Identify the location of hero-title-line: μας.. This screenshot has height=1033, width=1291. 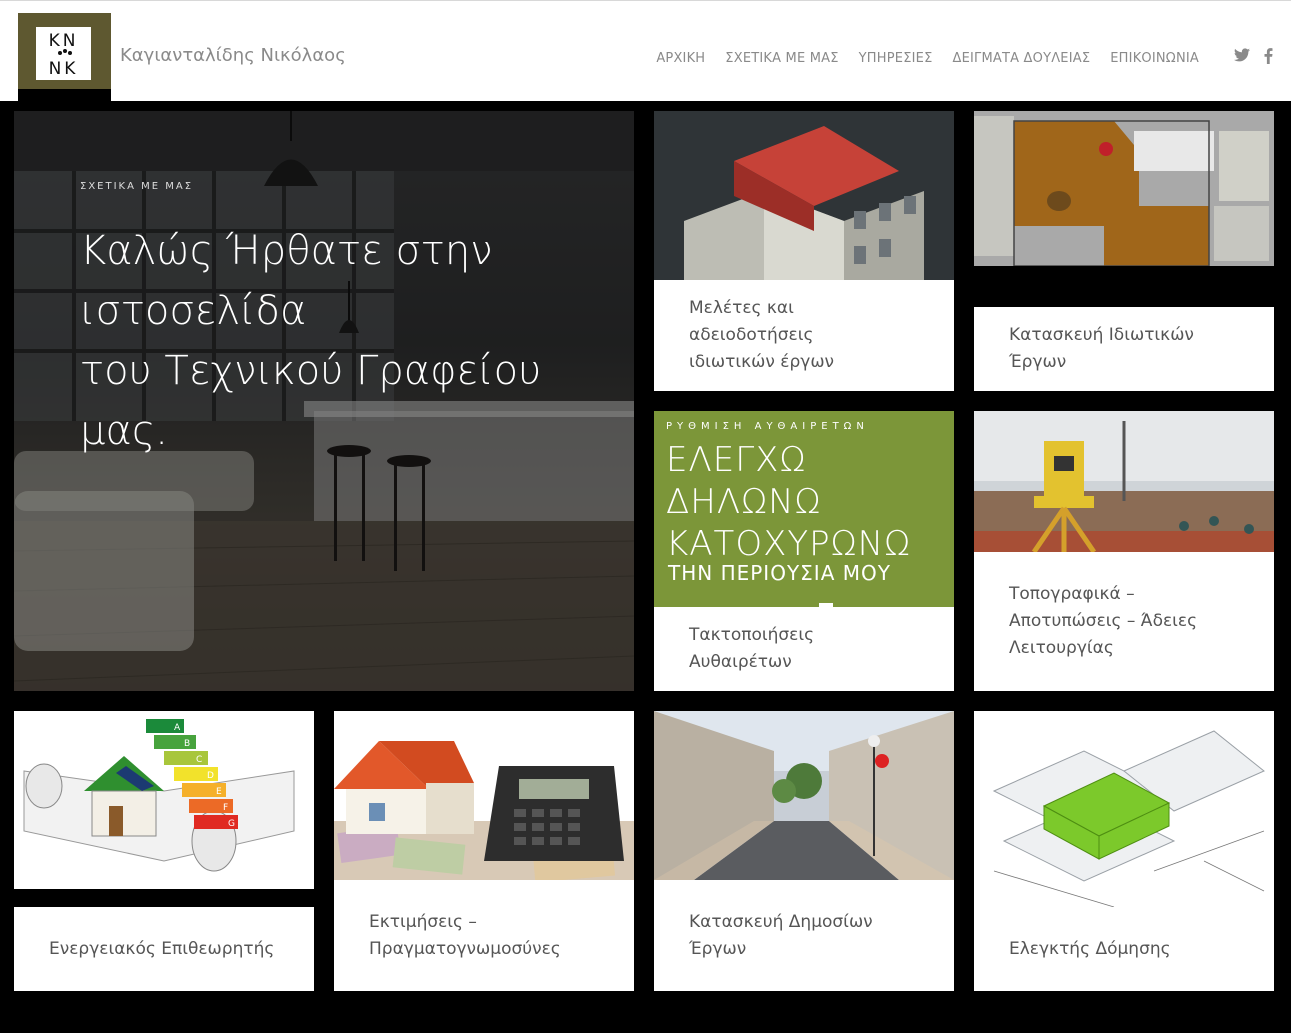
(124, 431).